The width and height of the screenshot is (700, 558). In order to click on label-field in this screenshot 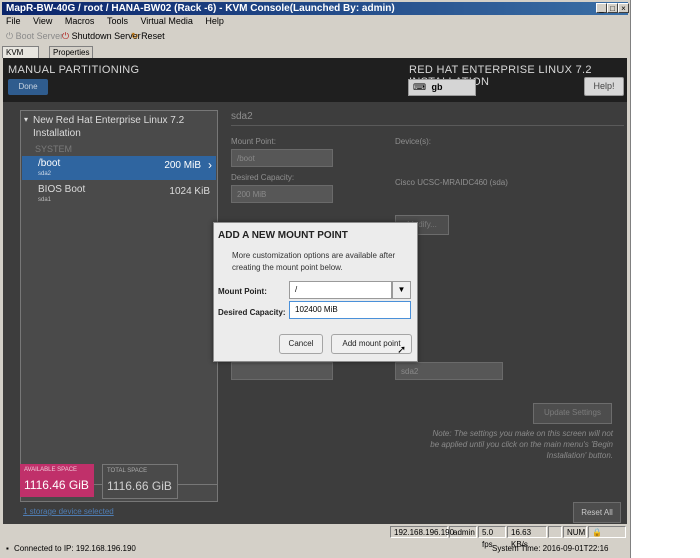, I will do `click(282, 371)`.